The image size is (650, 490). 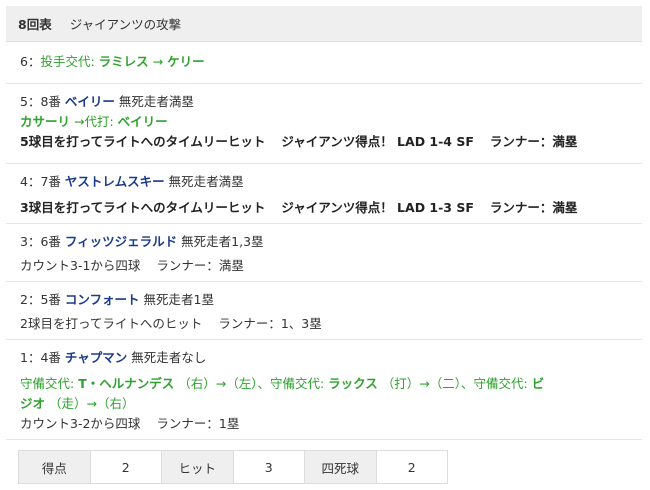 I want to click on batter-order: 8番, so click(x=50, y=101).